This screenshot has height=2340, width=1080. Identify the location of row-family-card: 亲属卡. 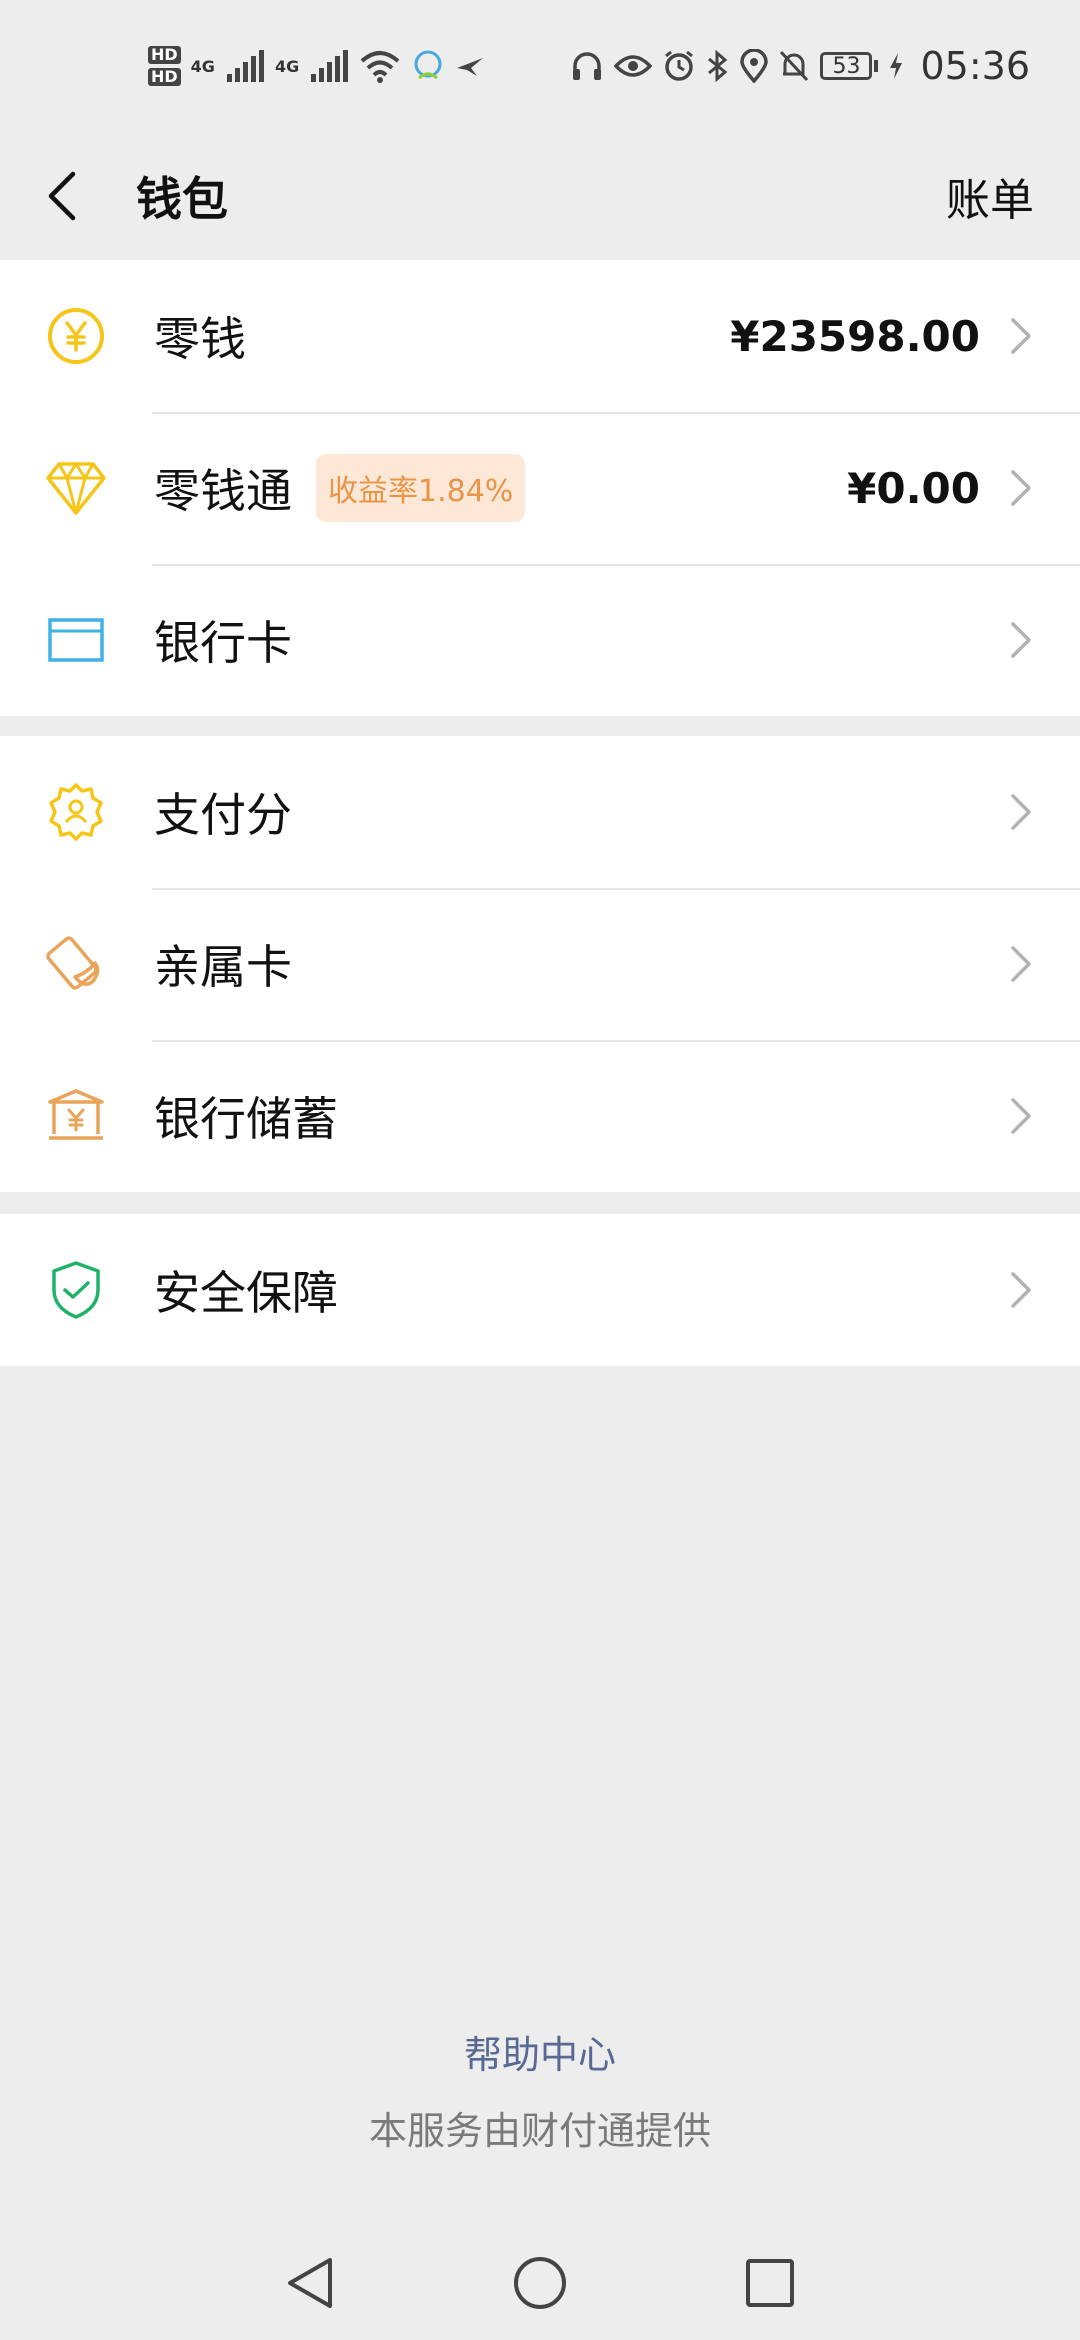
(540, 964).